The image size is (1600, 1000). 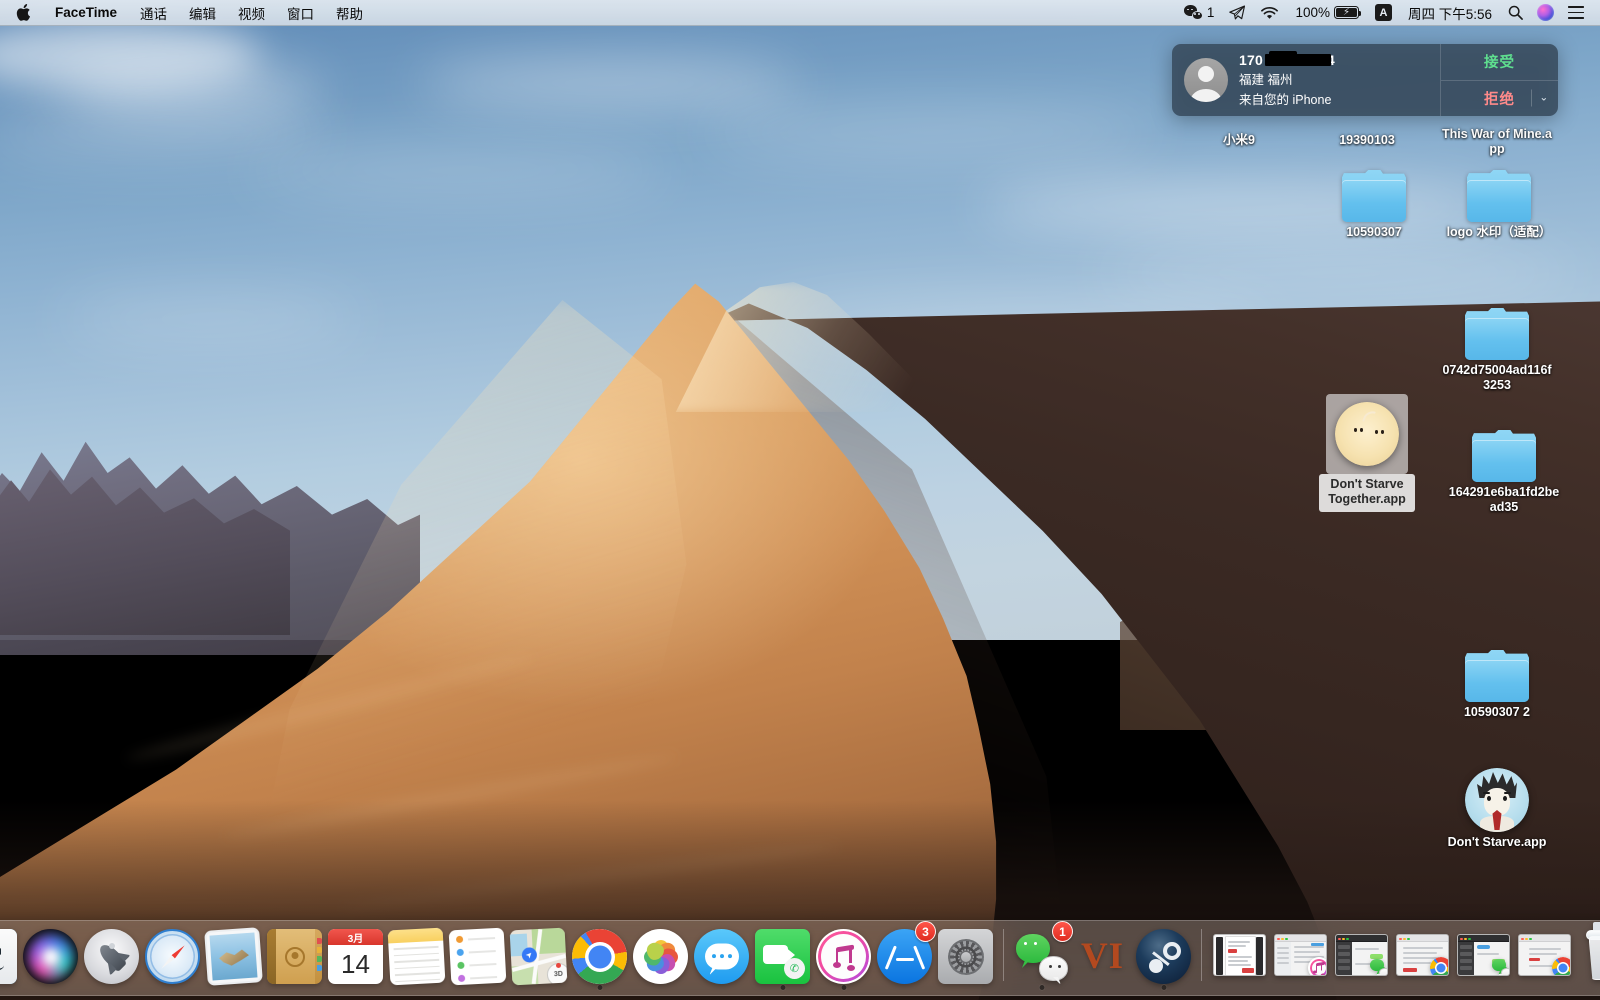 I want to click on menu-item-help: 帮助, so click(x=349, y=12).